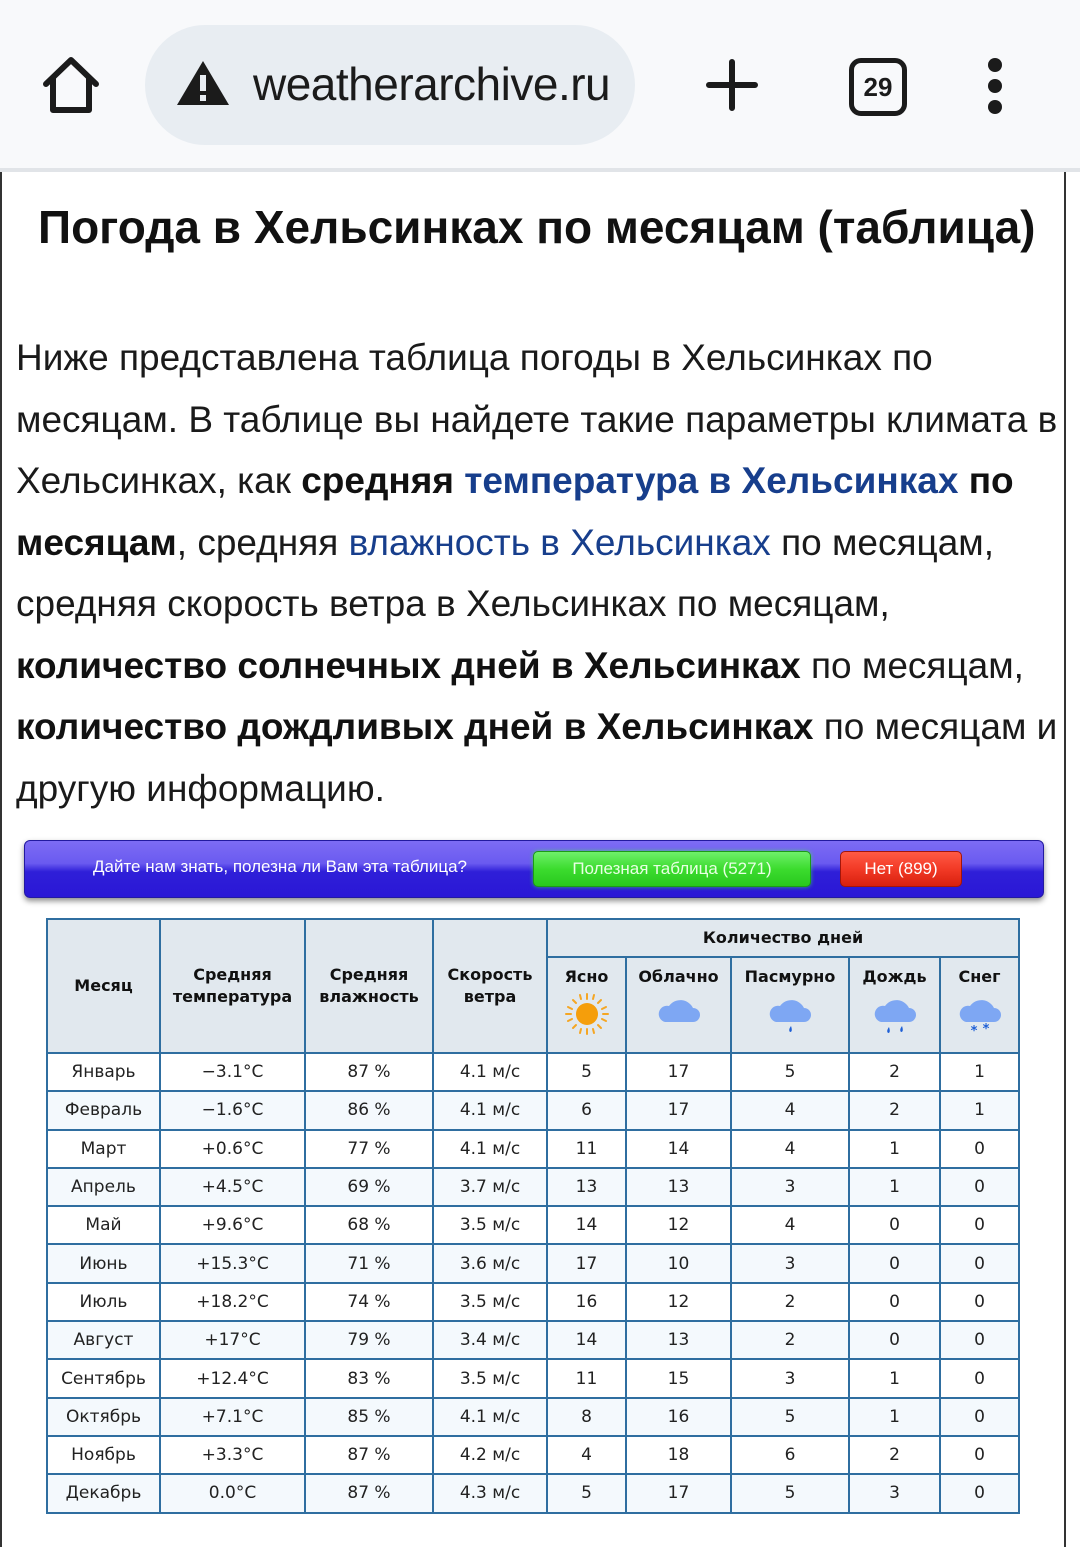  What do you see at coordinates (790, 1005) in the screenshot?
I see `header-overcast: Пасмурно` at bounding box center [790, 1005].